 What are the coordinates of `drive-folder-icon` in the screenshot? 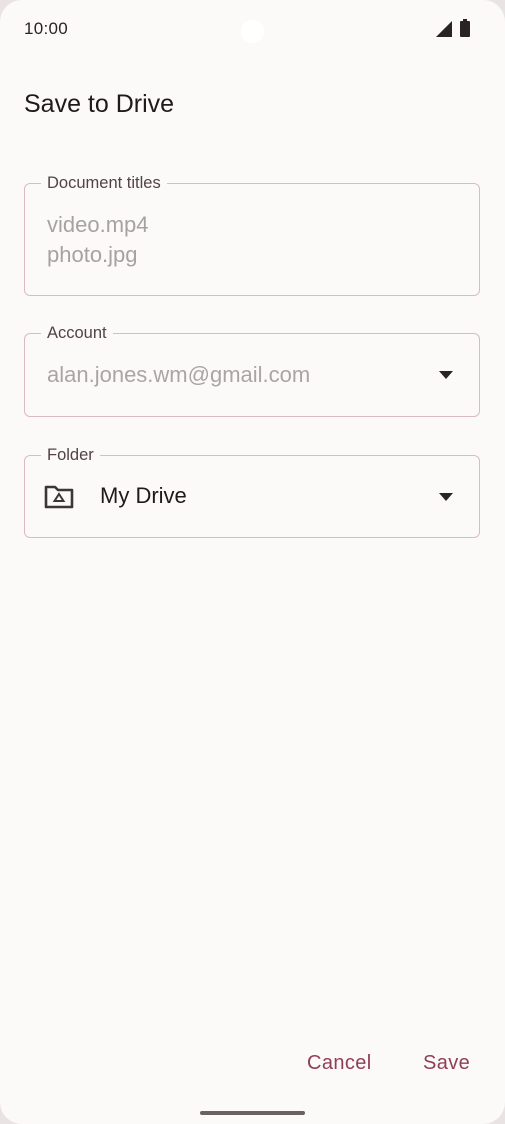 It's located at (59, 497).